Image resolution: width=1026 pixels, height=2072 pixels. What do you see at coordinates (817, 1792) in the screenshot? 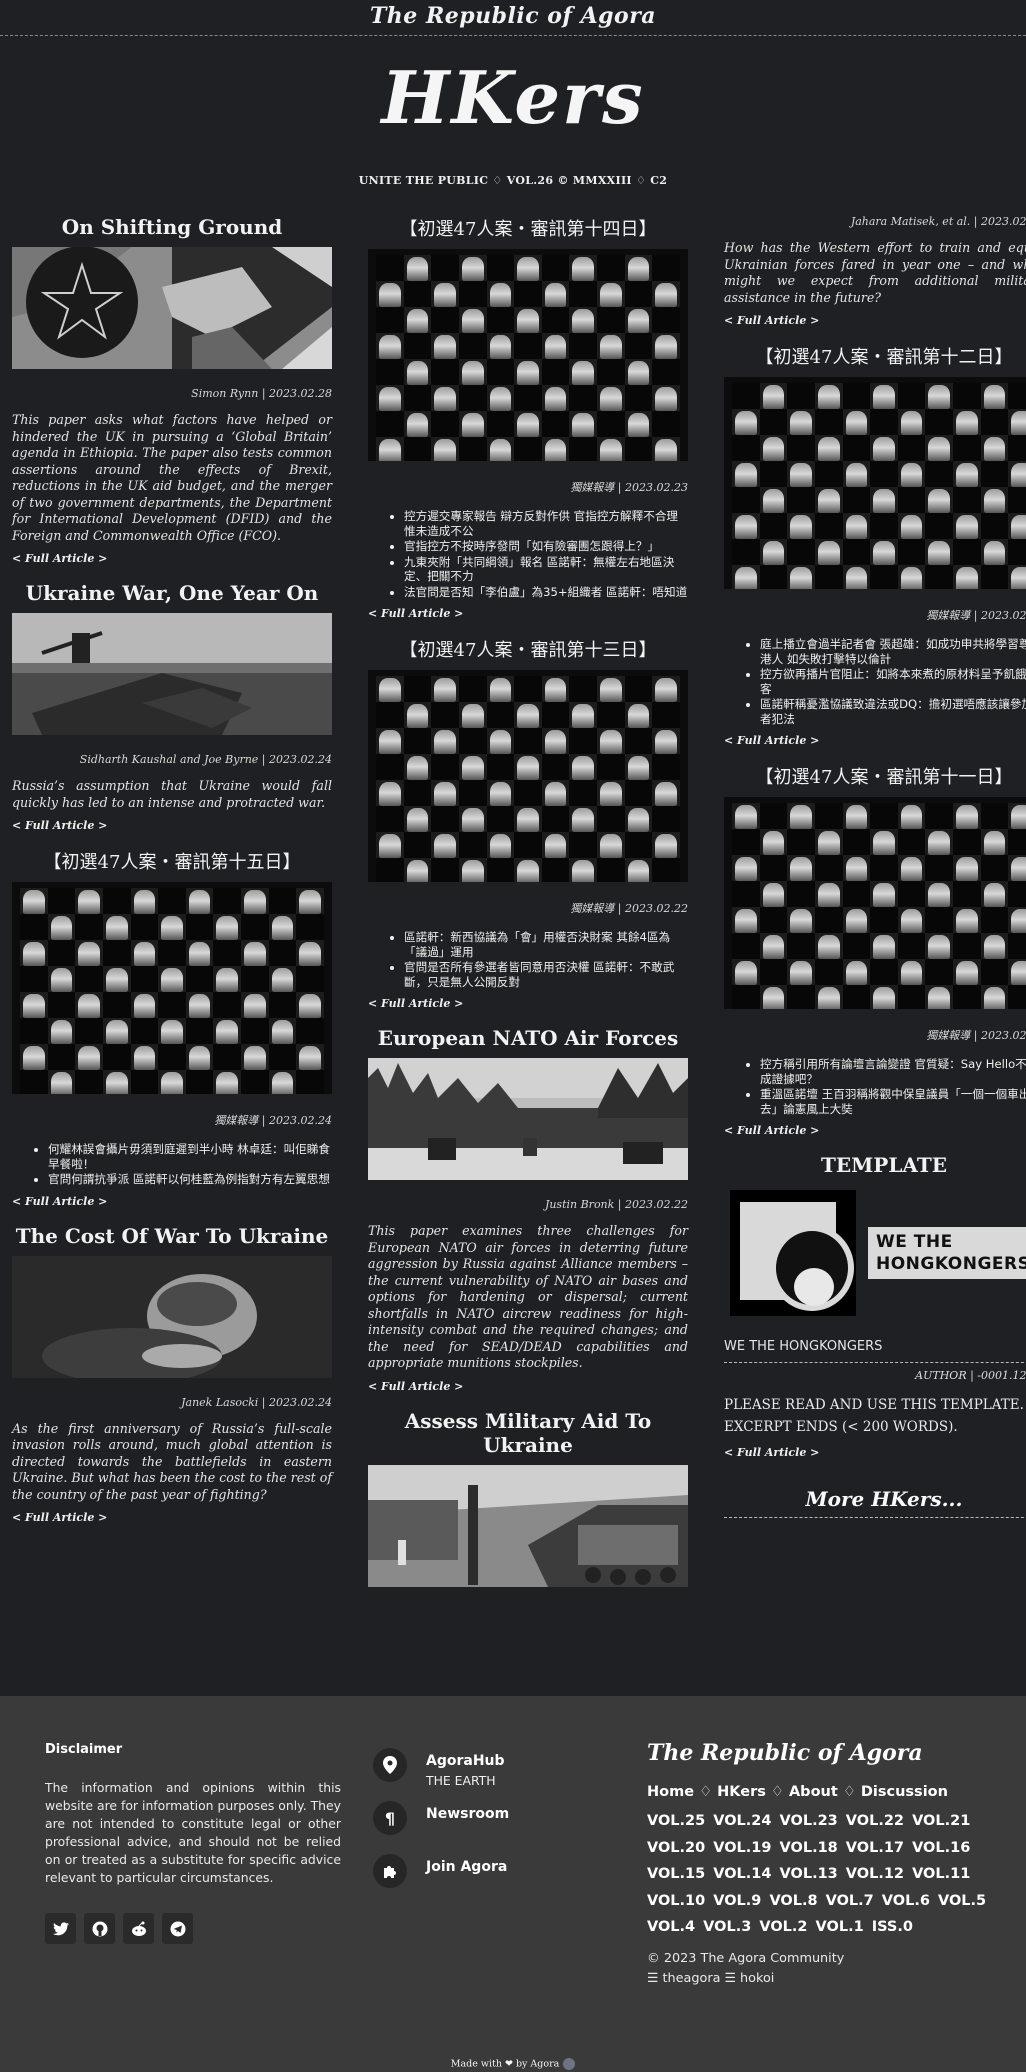
I see `footer-nav-links: Home ♢ HKers ♢ About ♢ Discussion` at bounding box center [817, 1792].